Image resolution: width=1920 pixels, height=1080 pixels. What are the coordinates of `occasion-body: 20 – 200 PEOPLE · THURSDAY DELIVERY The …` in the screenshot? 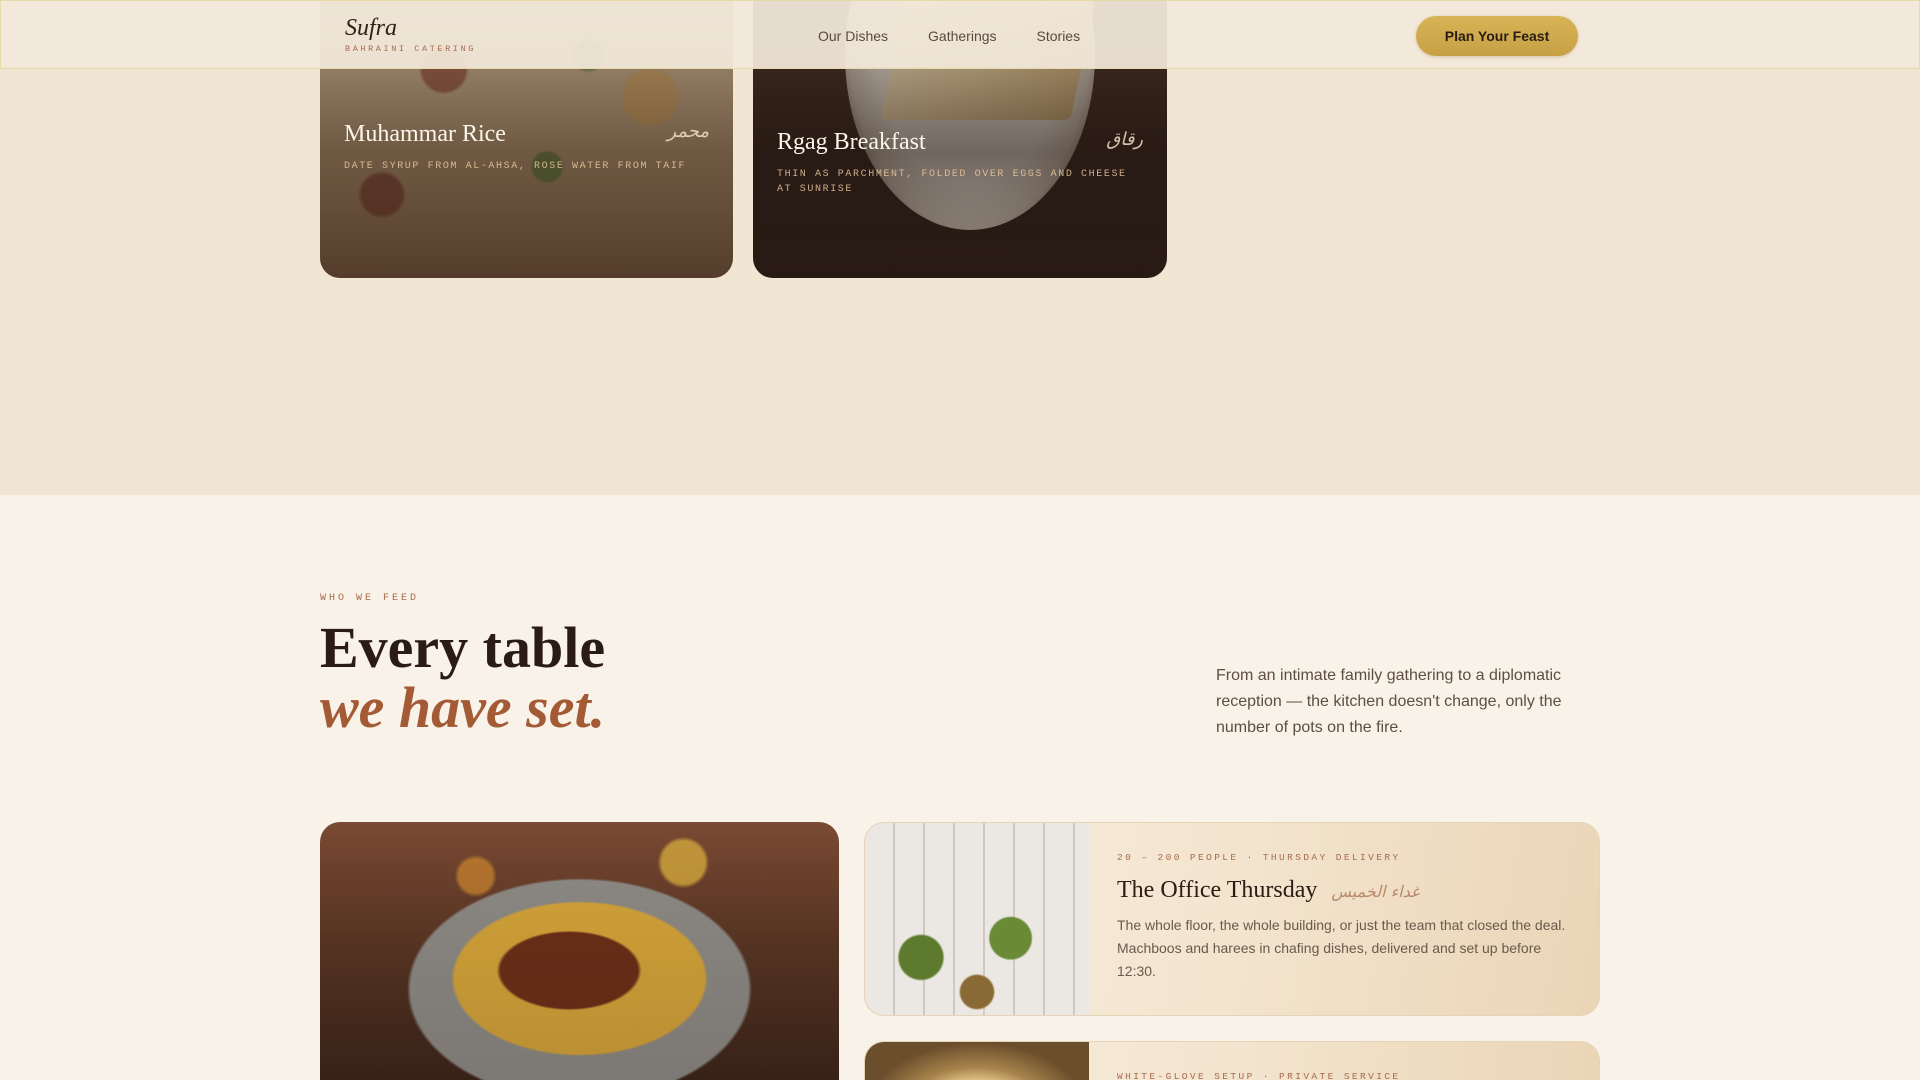 It's located at (1343, 917).